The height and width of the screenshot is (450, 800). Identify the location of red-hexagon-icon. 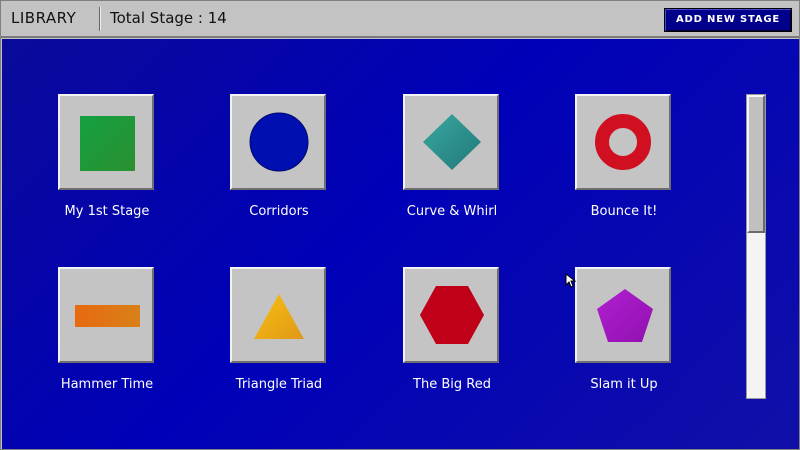
(452, 315).